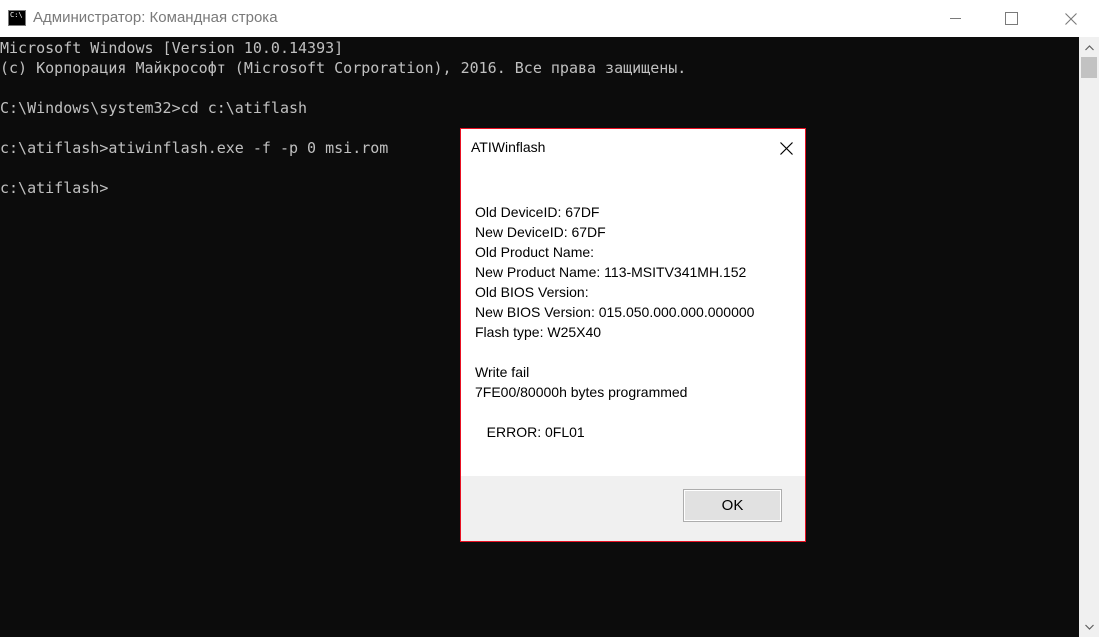 The width and height of the screenshot is (1099, 637). I want to click on console-prompt-line: c:\atiflash>, so click(54, 188).